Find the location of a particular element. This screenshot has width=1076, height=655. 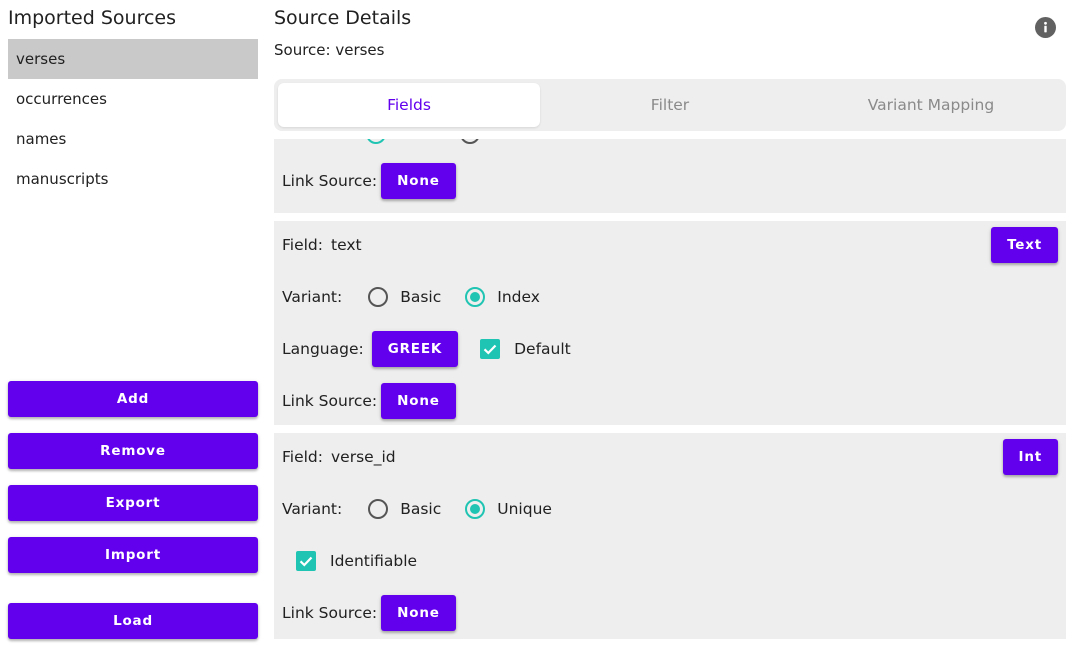

tab-variant-mapping: Variant Mapping is located at coordinates (931, 105).